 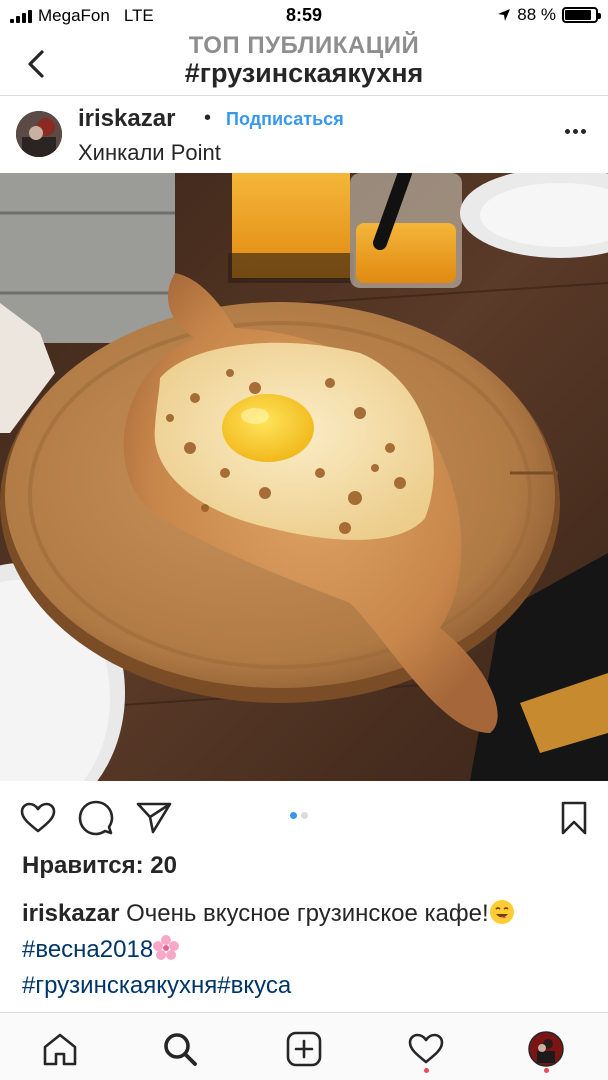 I want to click on carousel-indicator, so click(x=299, y=815).